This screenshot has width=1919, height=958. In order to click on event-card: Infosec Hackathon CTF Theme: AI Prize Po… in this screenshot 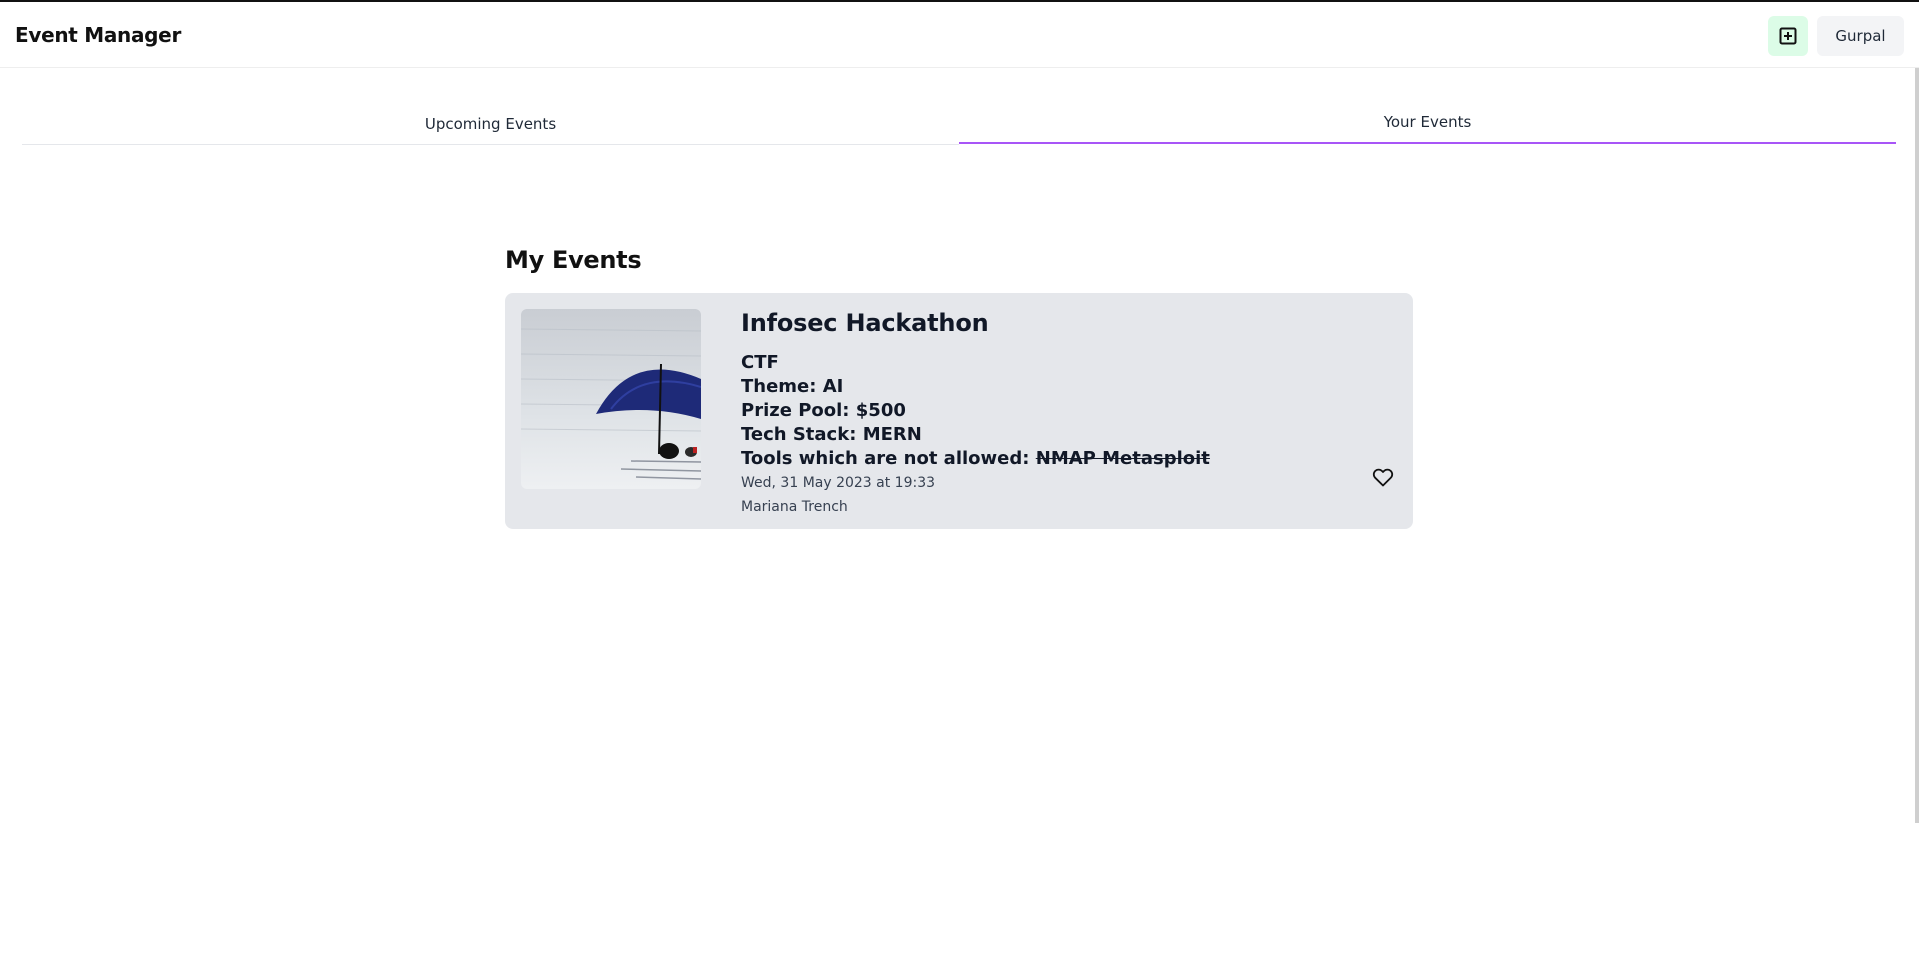, I will do `click(959, 411)`.